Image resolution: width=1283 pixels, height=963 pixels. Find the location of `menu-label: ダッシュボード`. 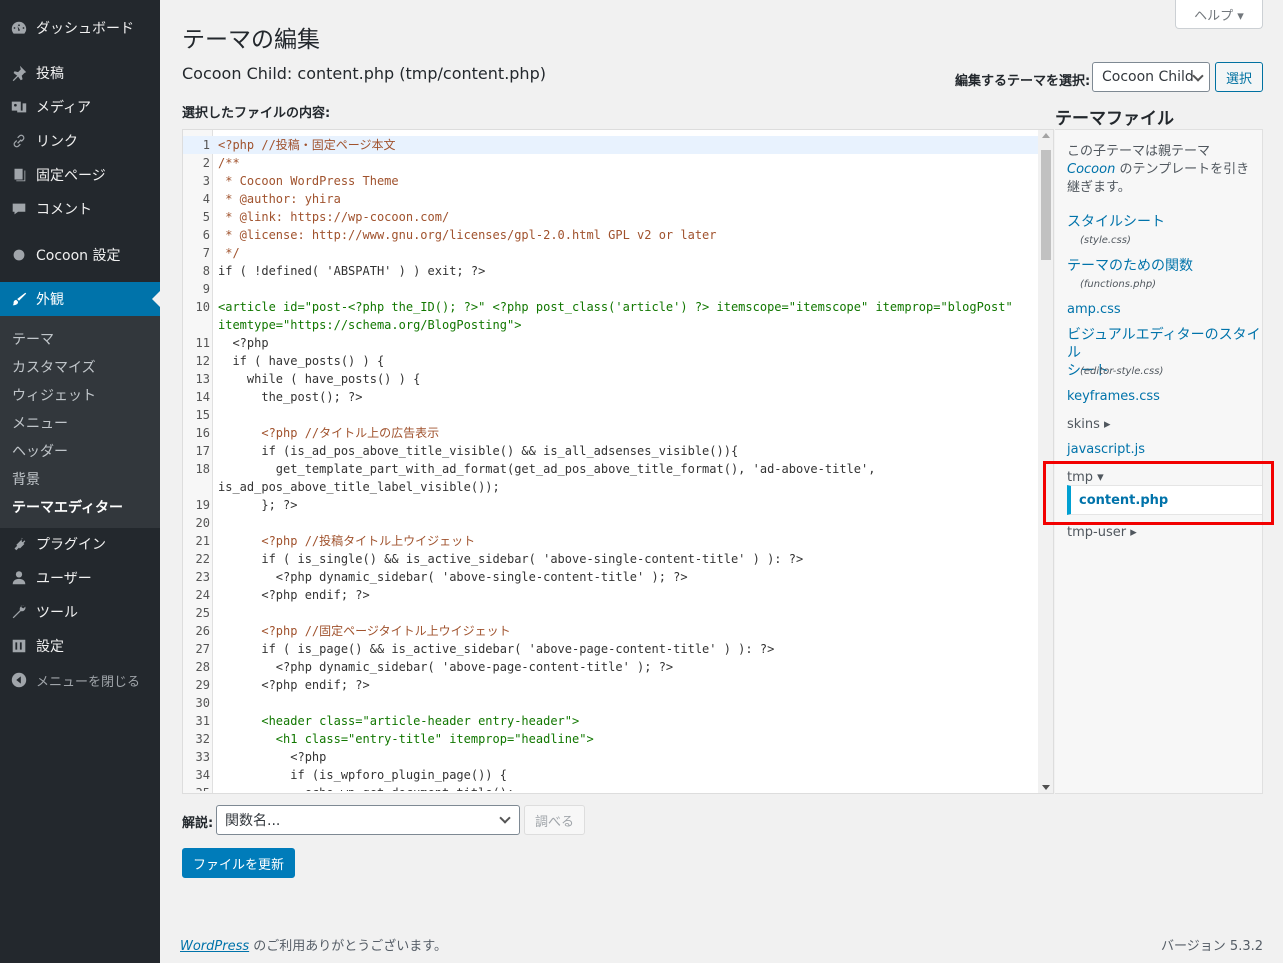

menu-label: ダッシュボード is located at coordinates (85, 29).